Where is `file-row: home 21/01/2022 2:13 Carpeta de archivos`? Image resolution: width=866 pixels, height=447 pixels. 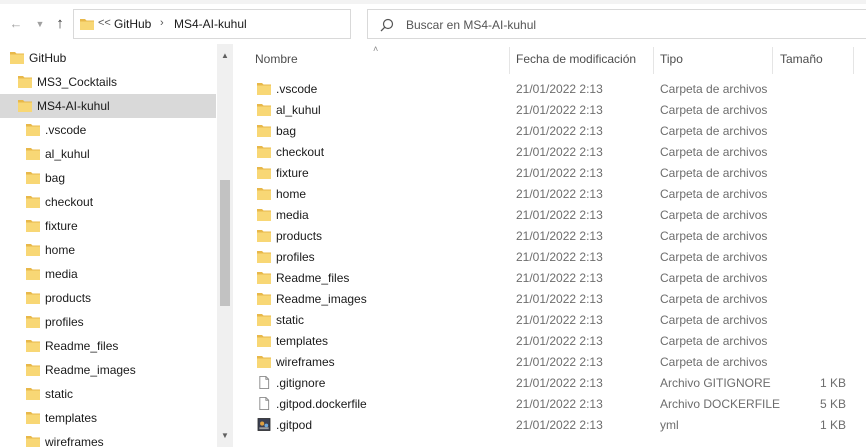
file-row: home 21/01/2022 2:13 Carpeta de archivos is located at coordinates (555, 193).